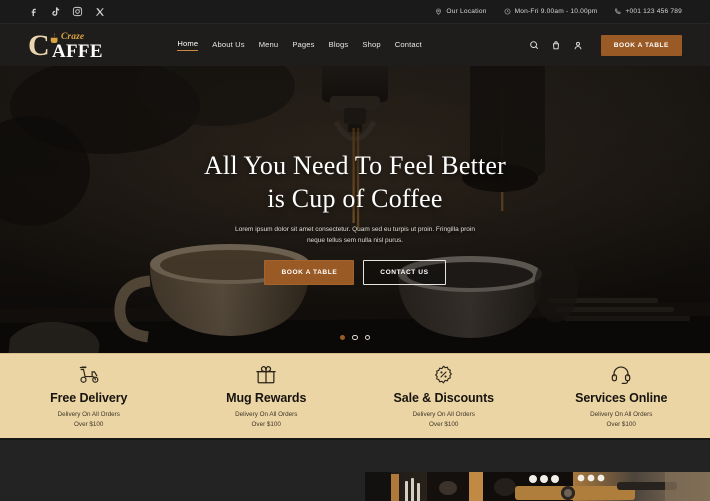  What do you see at coordinates (269, 45) in the screenshot?
I see `nav-item-menu: Menu` at bounding box center [269, 45].